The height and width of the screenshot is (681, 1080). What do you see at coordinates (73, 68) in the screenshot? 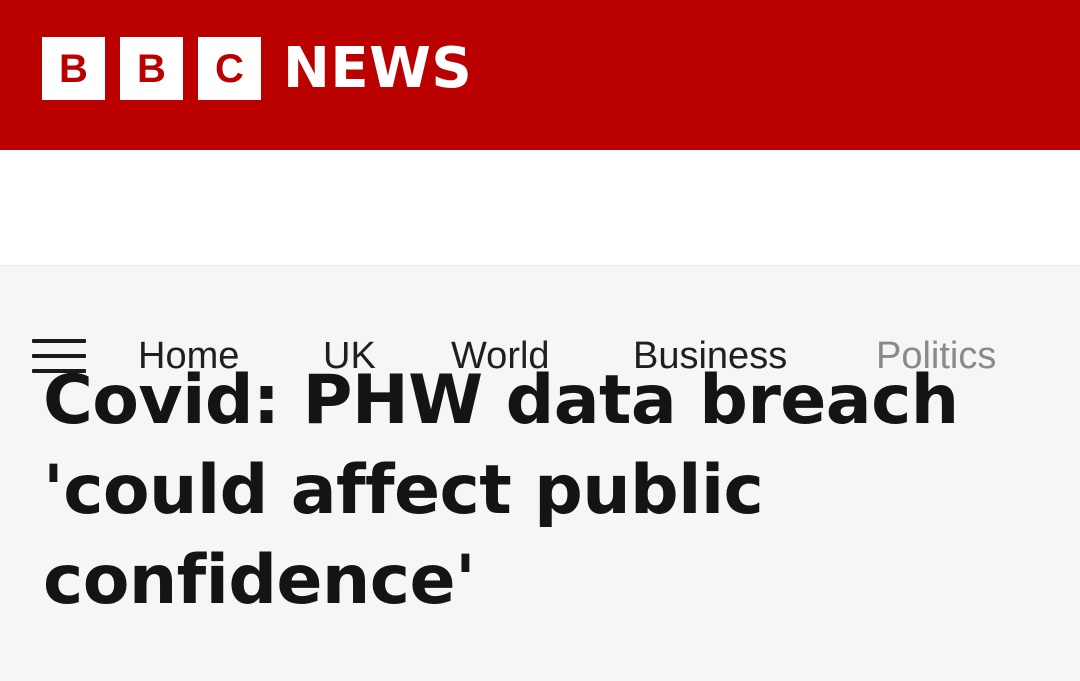
I see `bbc-logo-letter-b1: B` at bounding box center [73, 68].